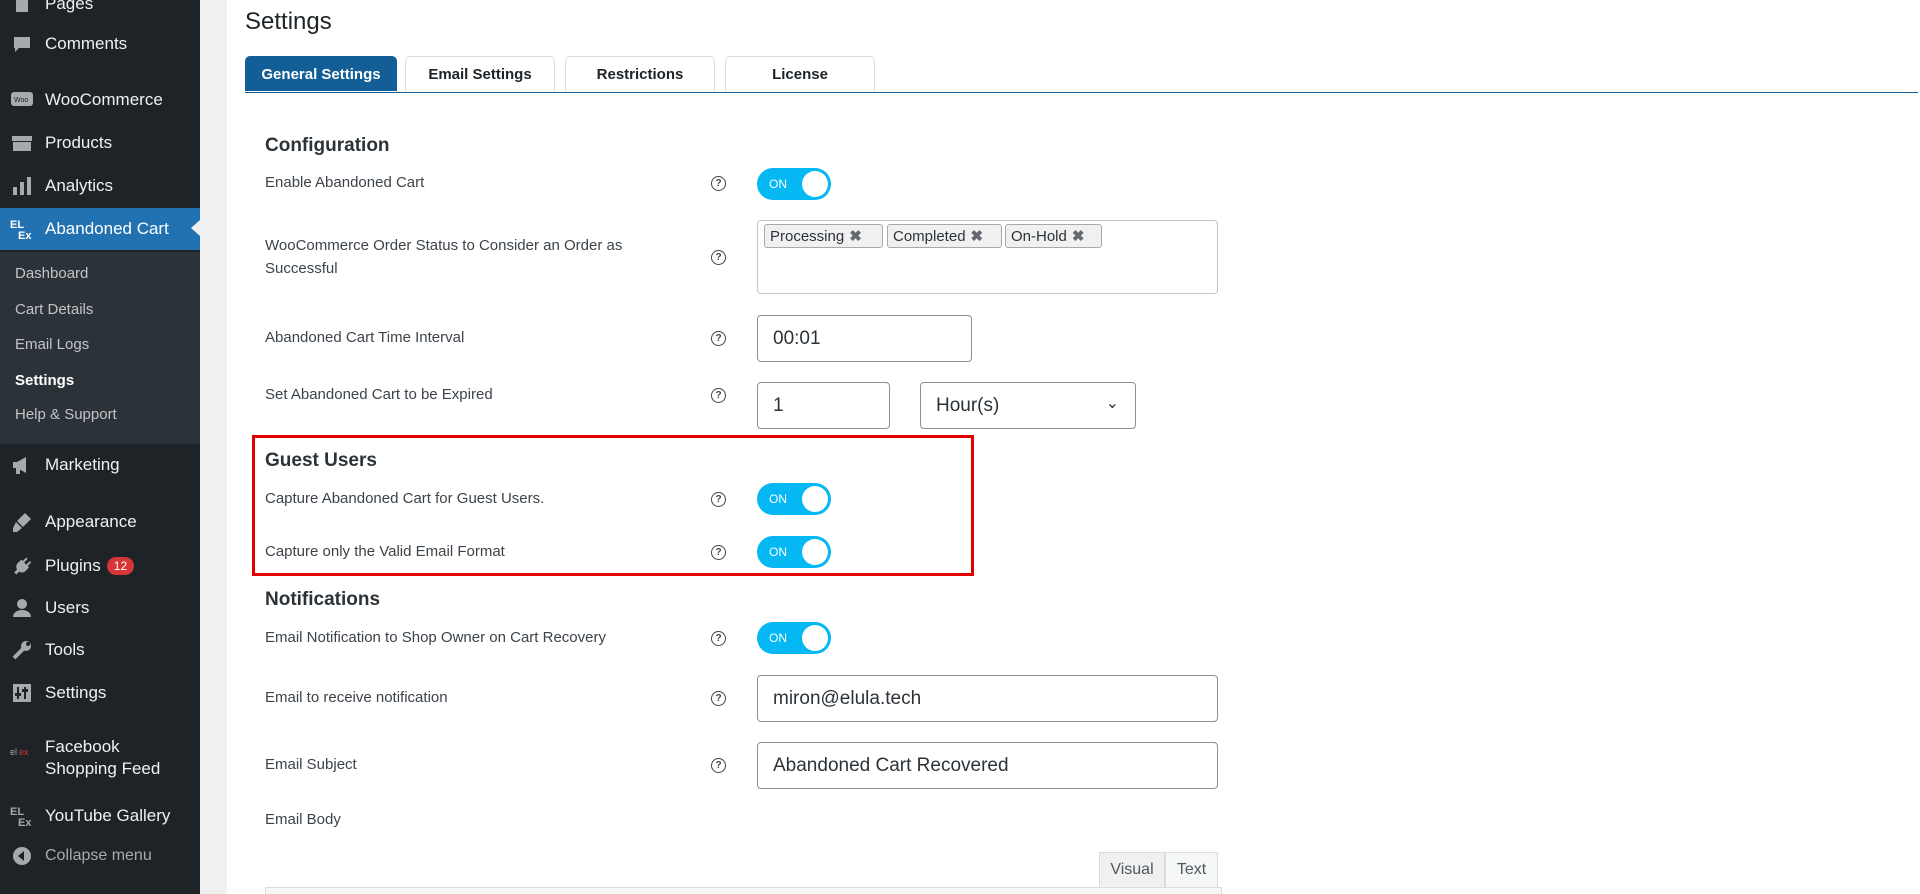 Image resolution: width=1920 pixels, height=894 pixels. Describe the element at coordinates (987, 765) in the screenshot. I see `email-subject-input: Abandoned Cart Recovered` at that location.